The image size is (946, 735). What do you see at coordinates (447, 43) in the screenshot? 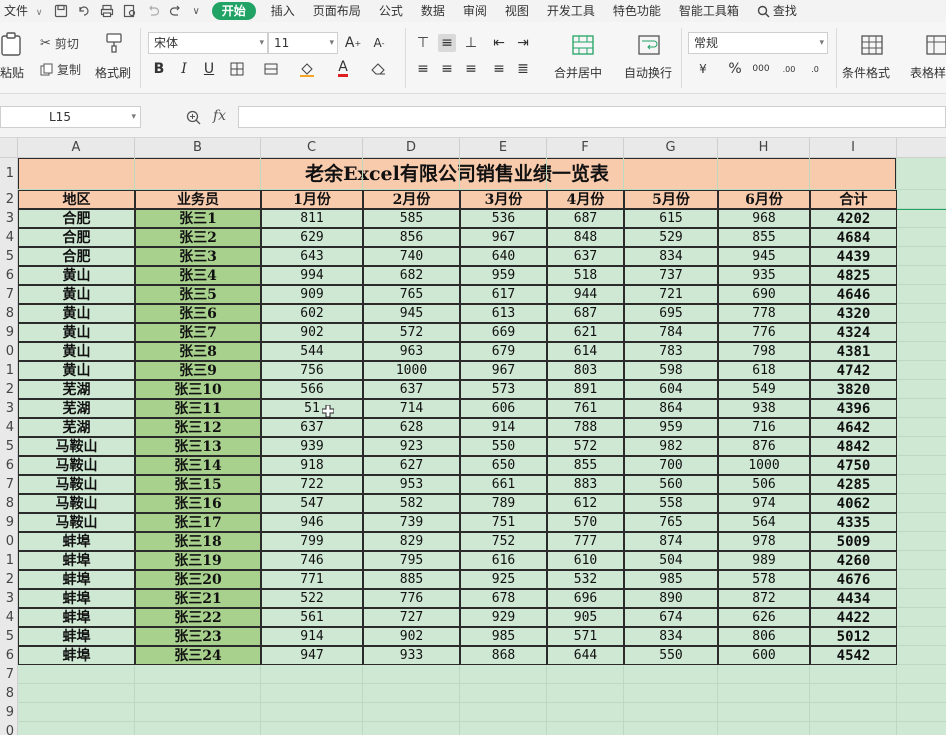
I see `align-middle-button: ≡` at bounding box center [447, 43].